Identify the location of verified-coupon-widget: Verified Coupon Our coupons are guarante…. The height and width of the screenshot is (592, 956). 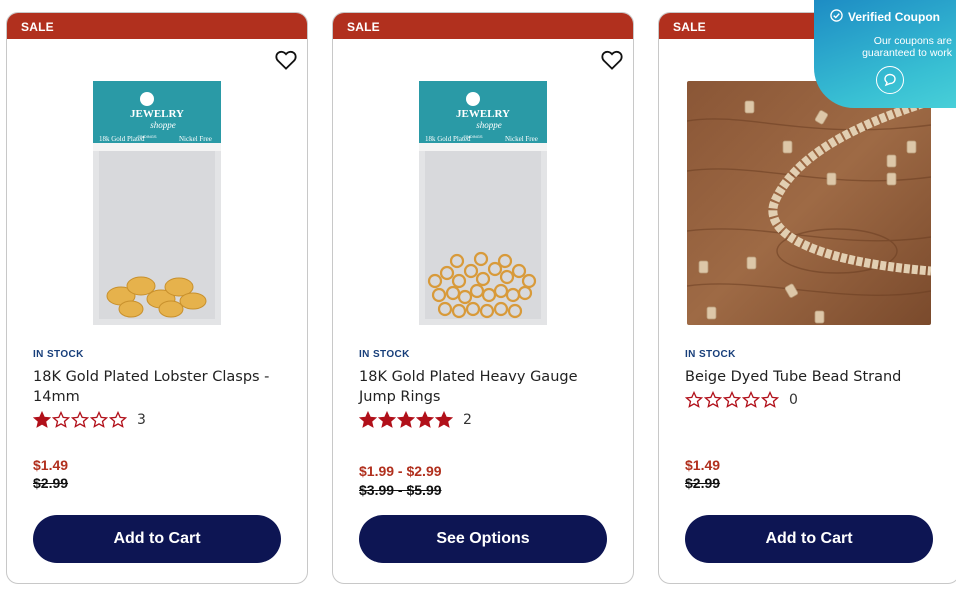
(885, 54).